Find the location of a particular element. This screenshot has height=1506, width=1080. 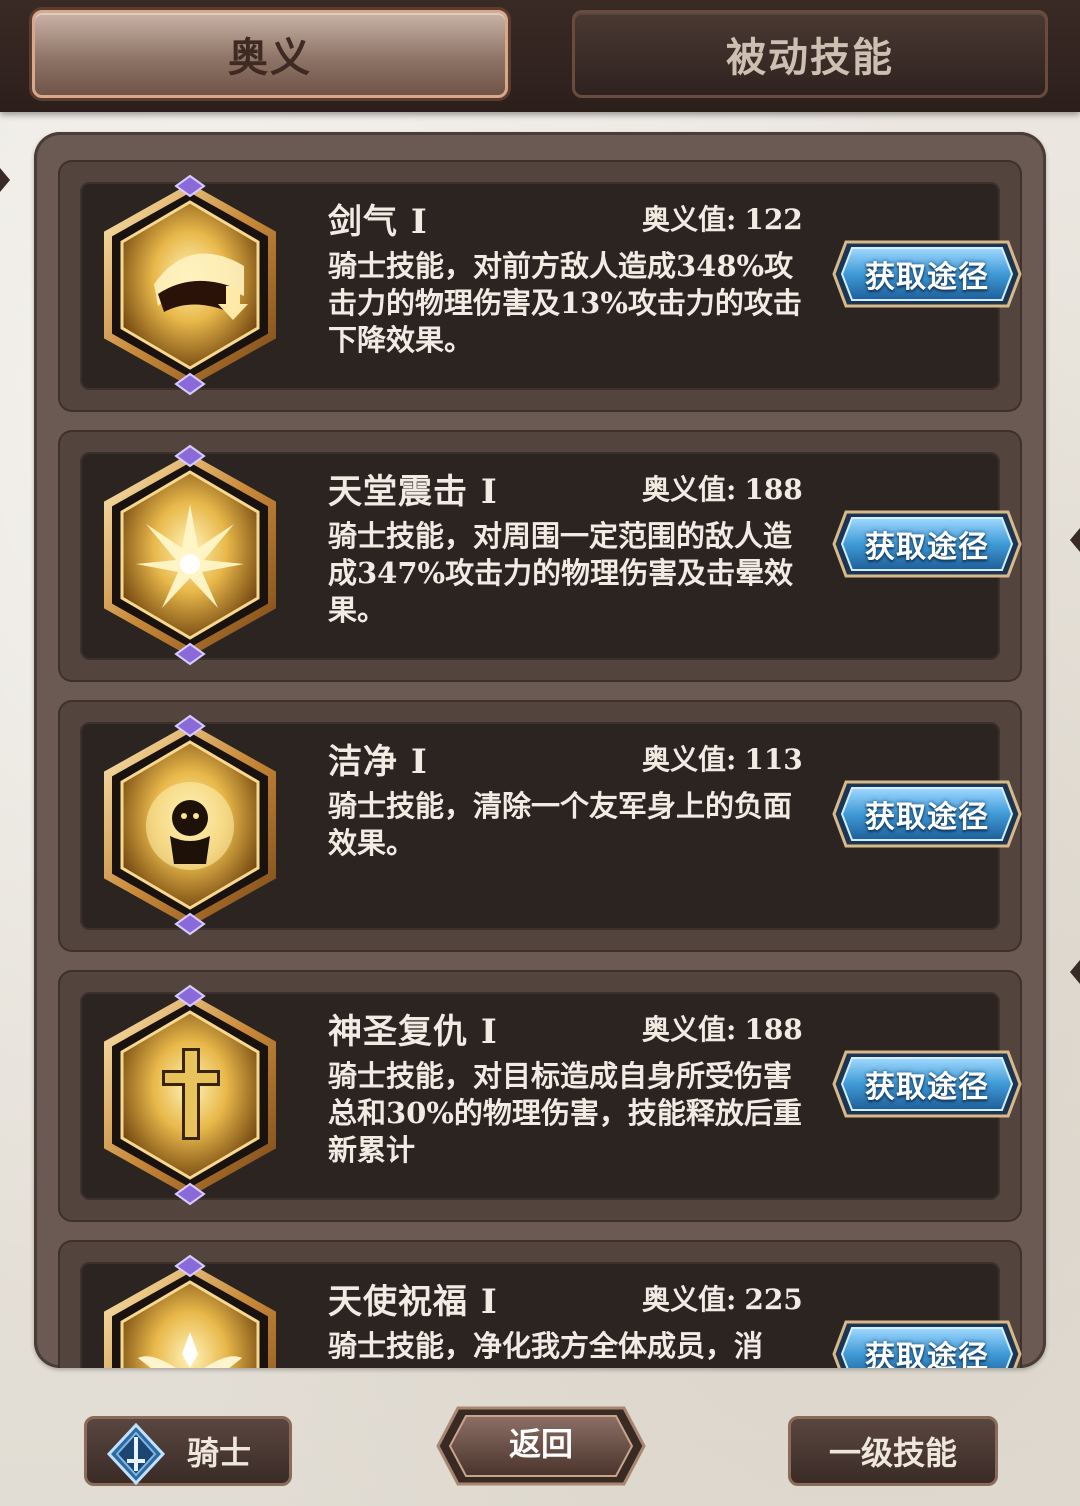

purify-icon is located at coordinates (190, 825).